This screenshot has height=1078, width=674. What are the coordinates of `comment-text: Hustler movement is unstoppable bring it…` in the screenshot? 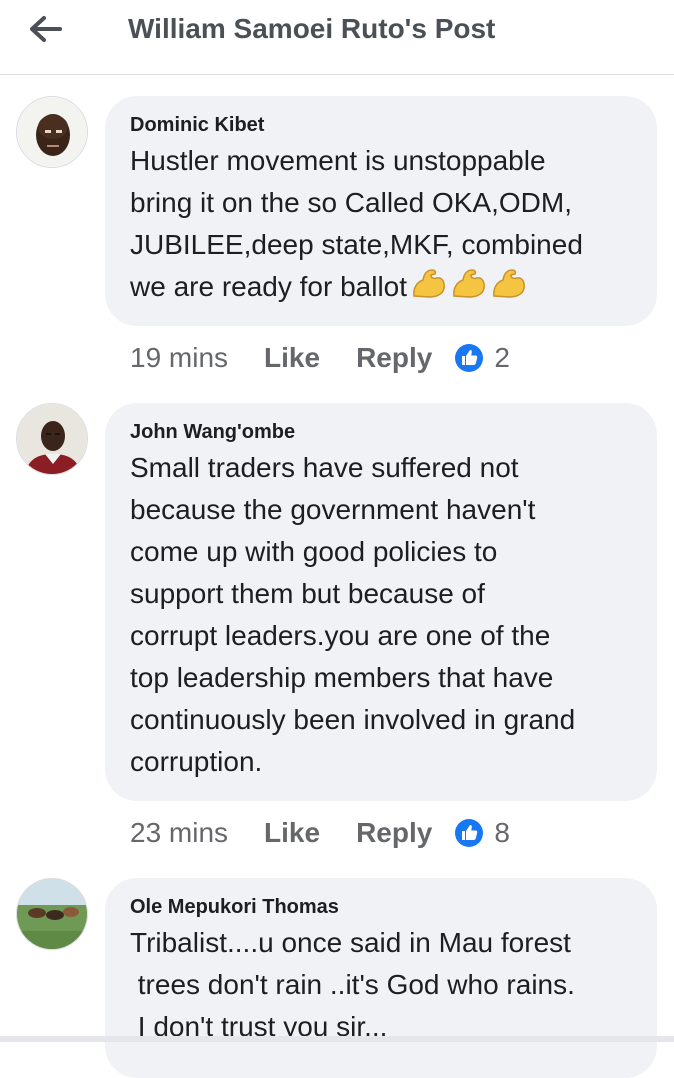 It's located at (382, 224).